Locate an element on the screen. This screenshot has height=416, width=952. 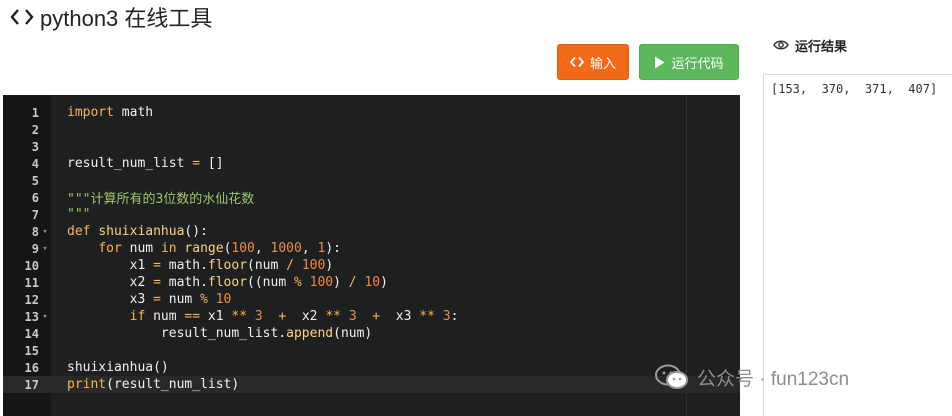
input-button-label: 输入 is located at coordinates (602, 63).